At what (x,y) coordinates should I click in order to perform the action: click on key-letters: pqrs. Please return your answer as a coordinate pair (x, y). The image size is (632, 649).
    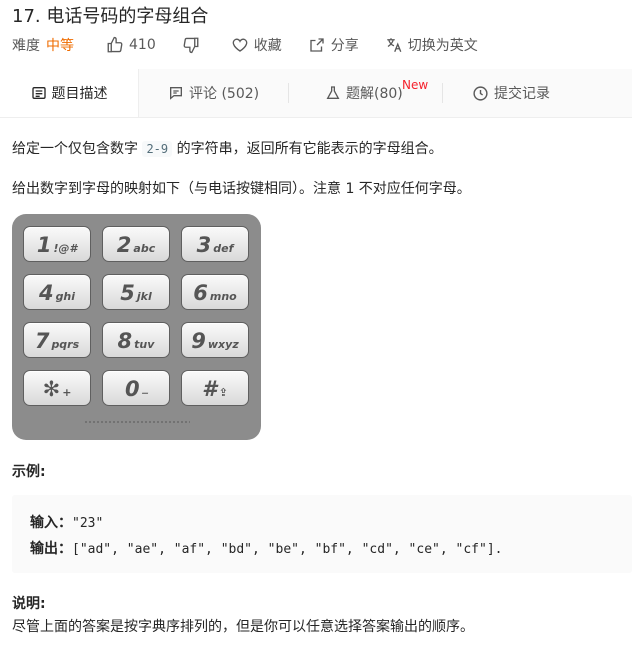
    Looking at the image, I should click on (65, 344).